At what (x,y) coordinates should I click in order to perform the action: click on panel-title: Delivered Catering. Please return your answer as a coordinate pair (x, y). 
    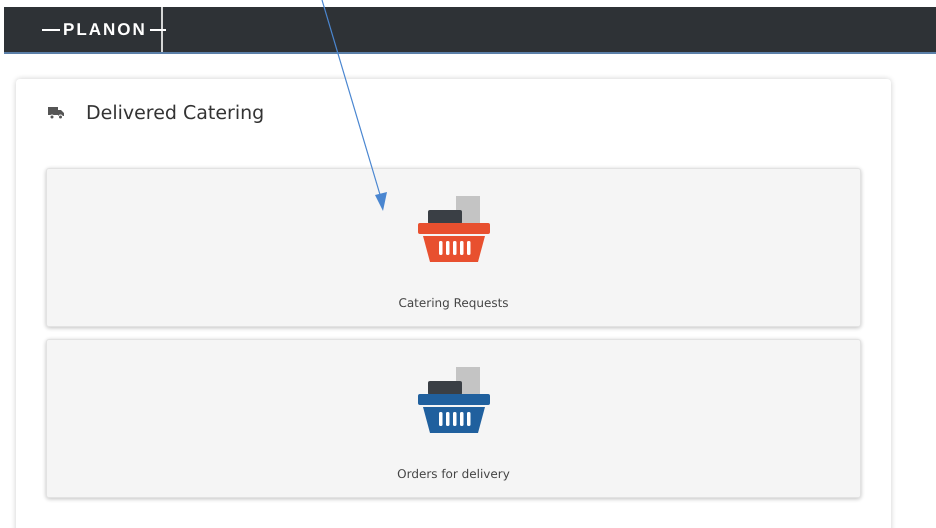
    Looking at the image, I should click on (175, 113).